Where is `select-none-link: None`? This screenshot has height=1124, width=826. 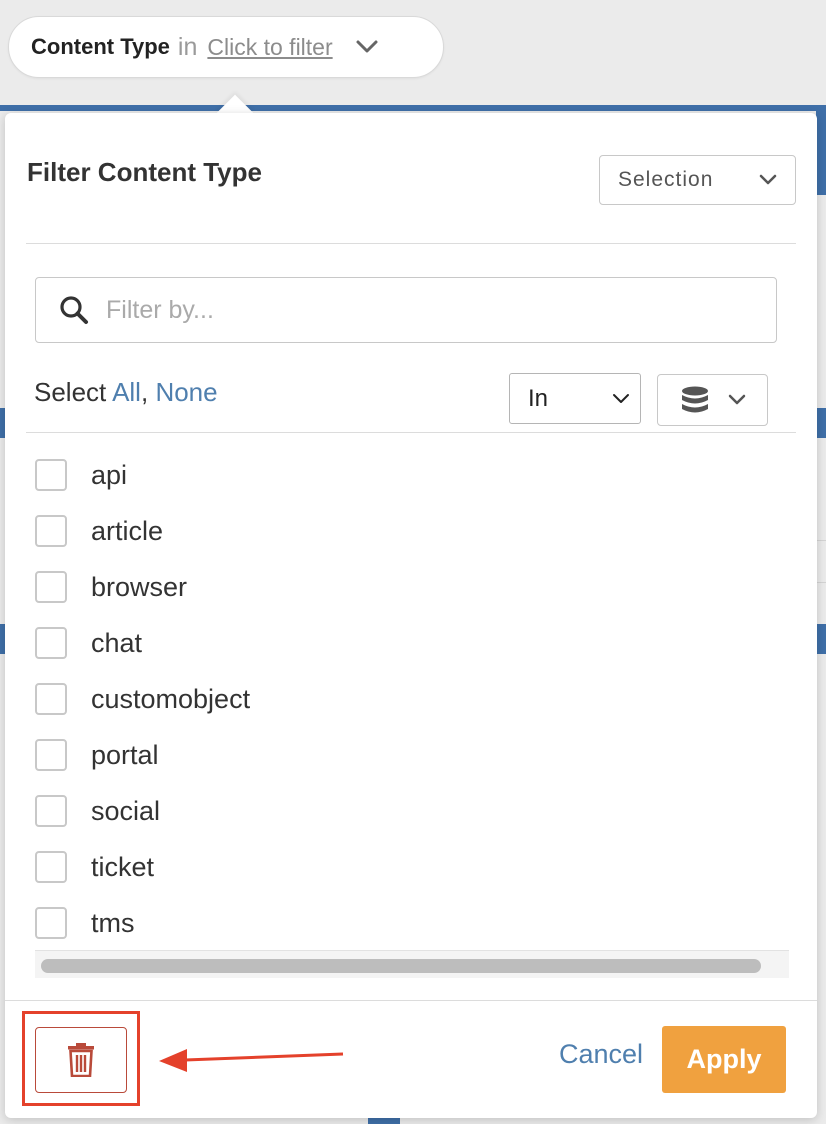
select-none-link: None is located at coordinates (186, 392).